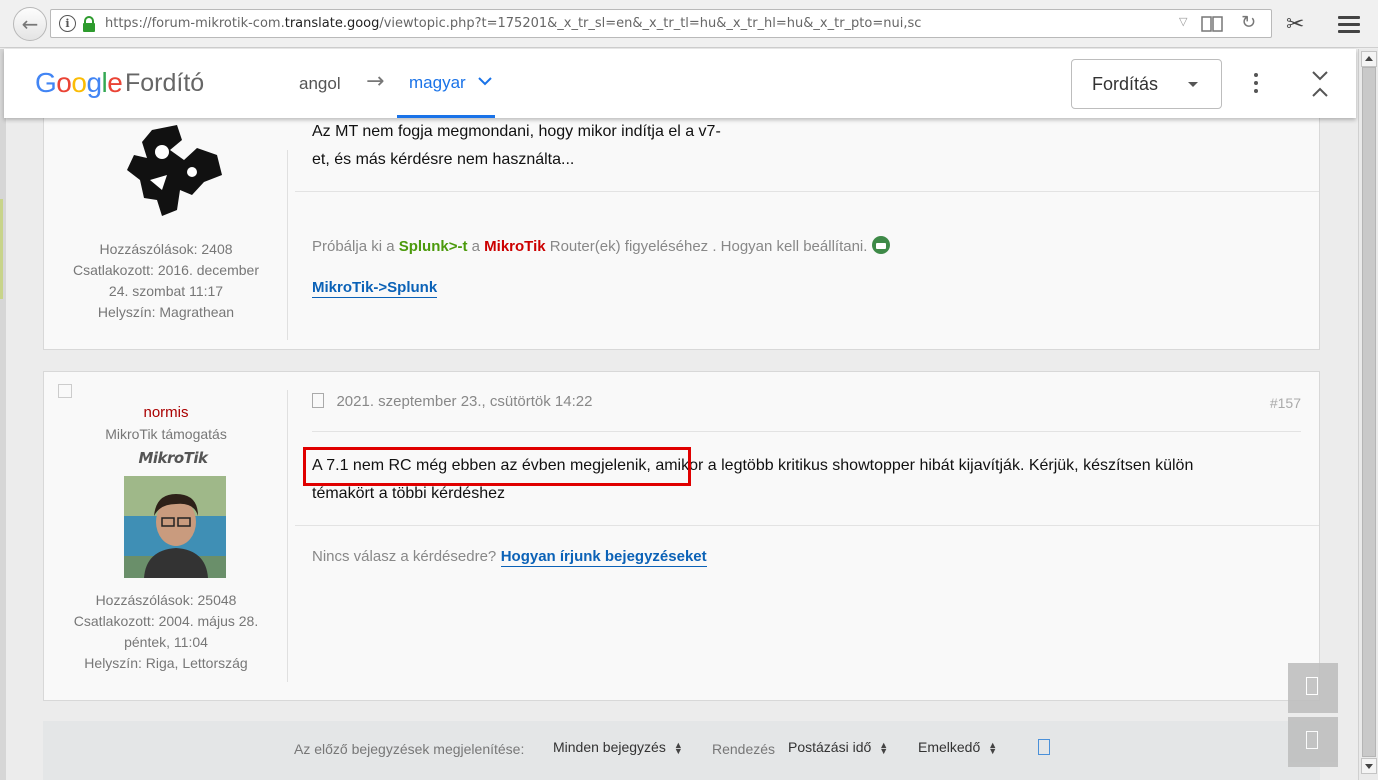  What do you see at coordinates (79, 82) in the screenshot?
I see `google-logo: Google` at bounding box center [79, 82].